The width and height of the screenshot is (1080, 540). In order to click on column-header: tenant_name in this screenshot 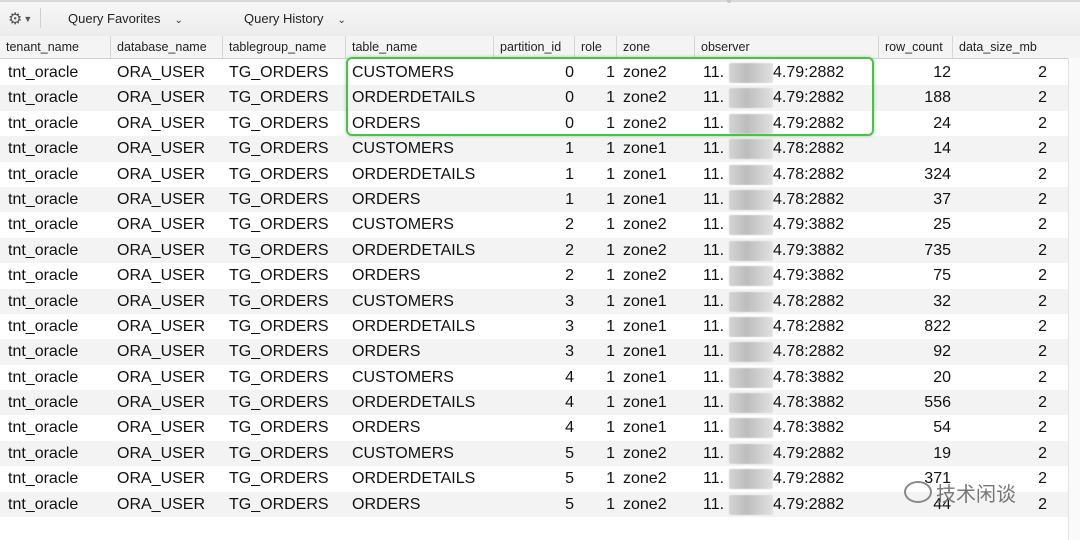, I will do `click(55, 47)`.